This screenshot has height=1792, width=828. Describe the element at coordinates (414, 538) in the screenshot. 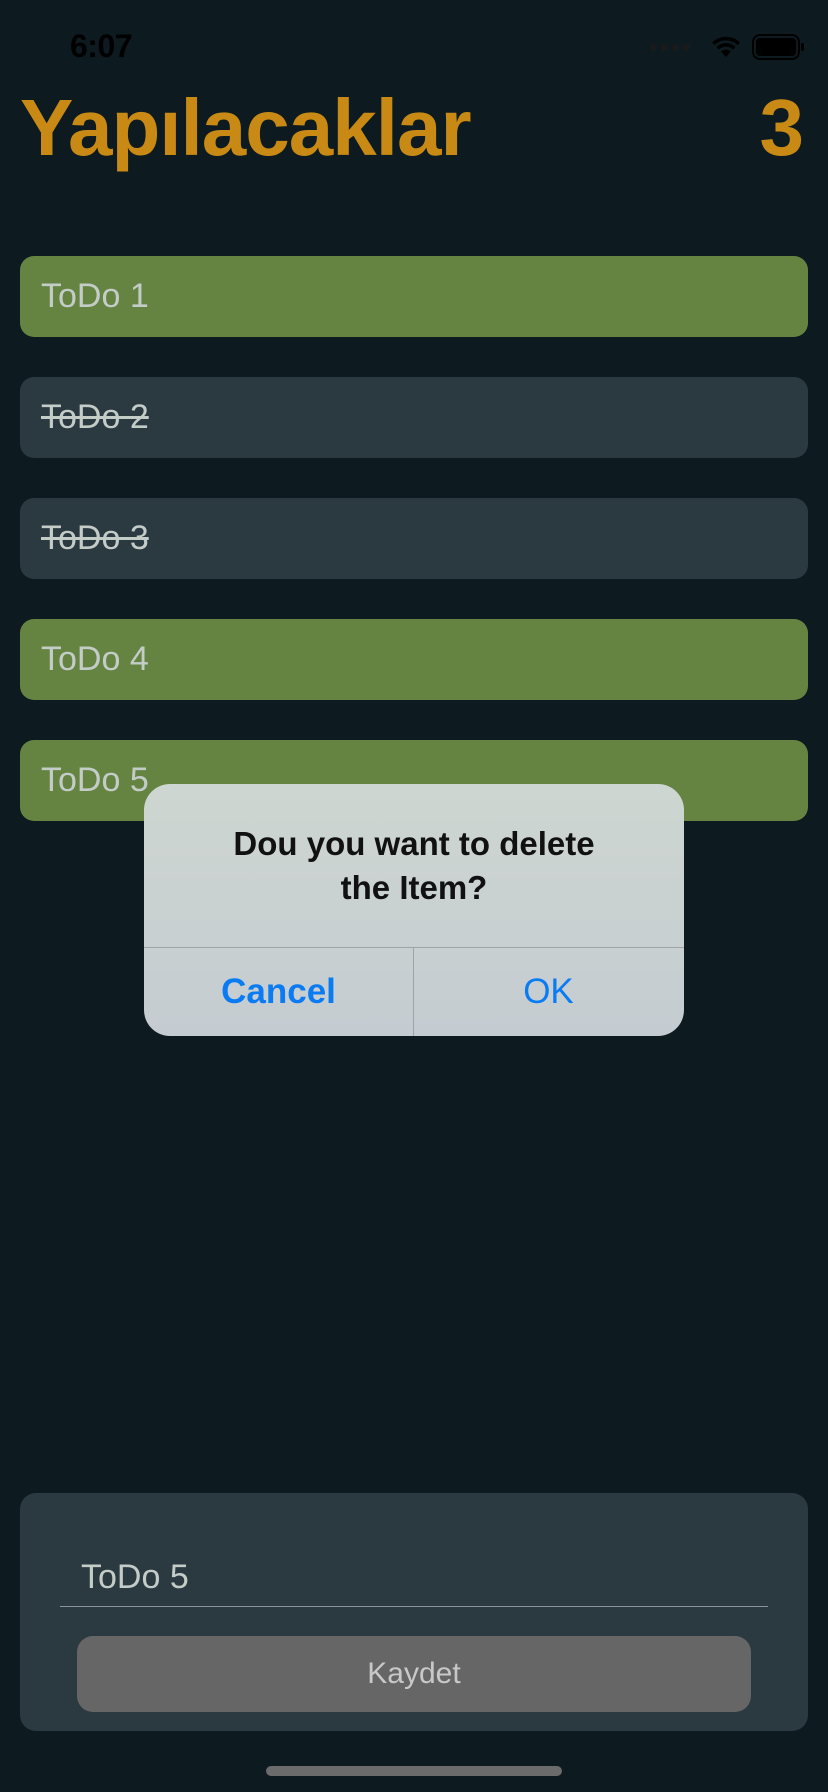

I see `list-item: ToDo 3` at that location.